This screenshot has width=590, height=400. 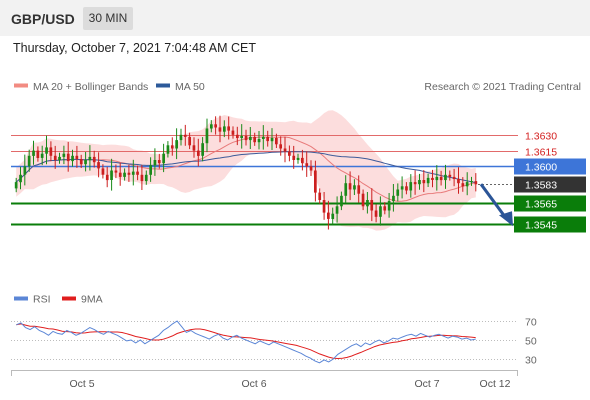 I want to click on x-label-oct12: Oct 12, so click(x=495, y=384).